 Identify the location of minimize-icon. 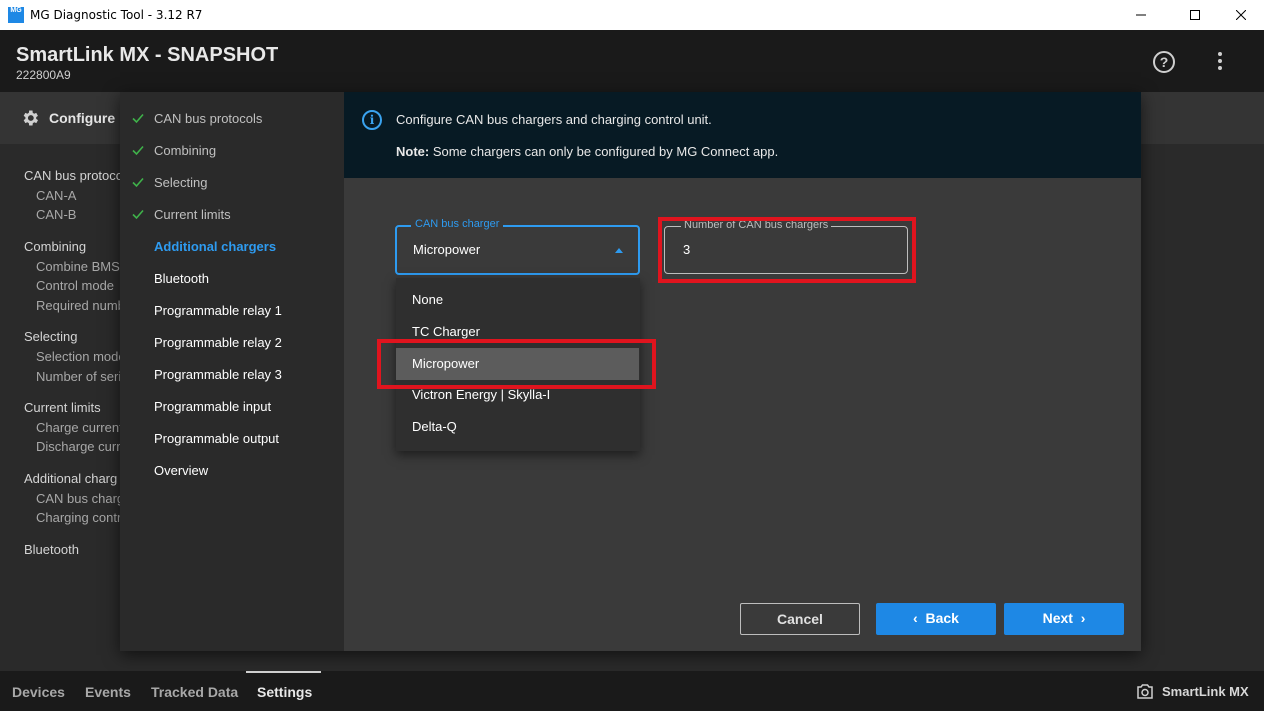
(1141, 15).